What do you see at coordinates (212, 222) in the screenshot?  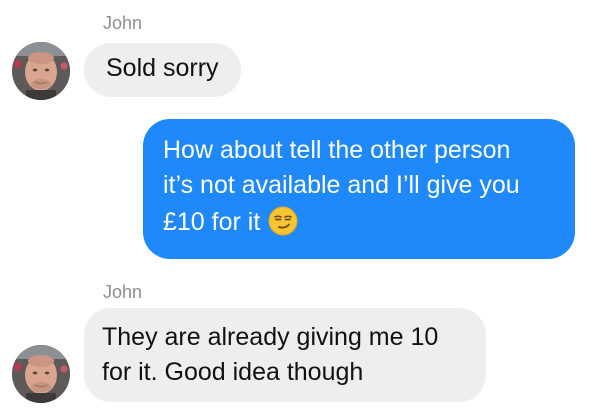 I see `message-text-fragment: £10 for it` at bounding box center [212, 222].